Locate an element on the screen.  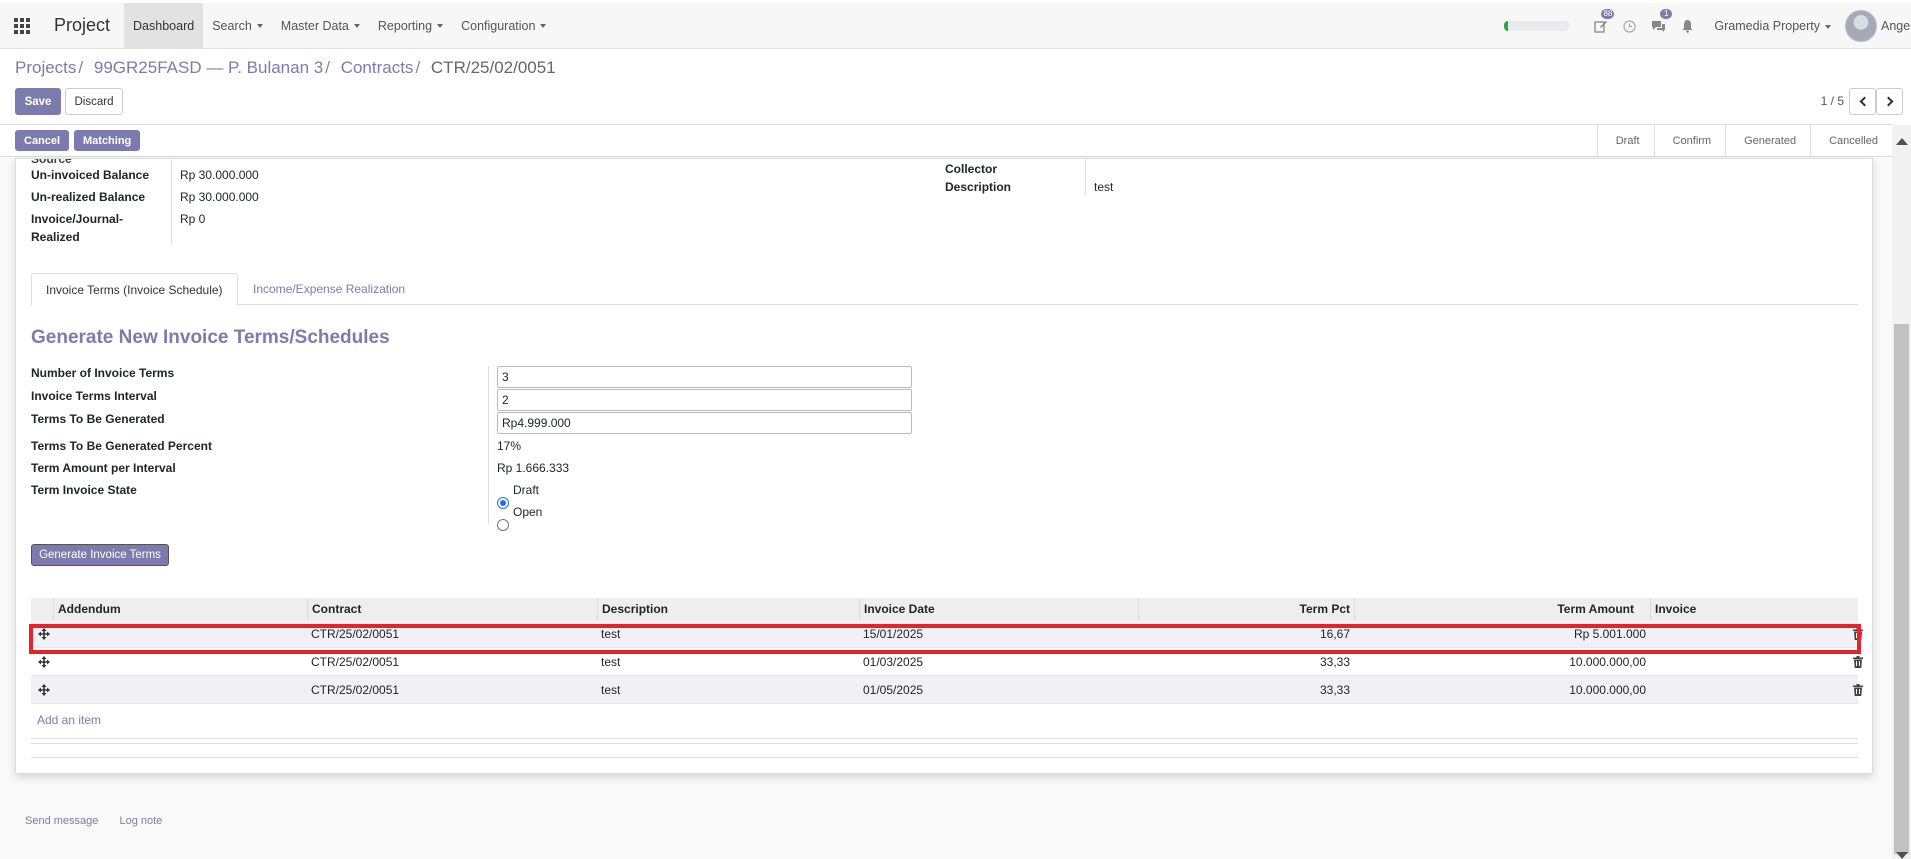
apps-menu-icon is located at coordinates (22, 26).